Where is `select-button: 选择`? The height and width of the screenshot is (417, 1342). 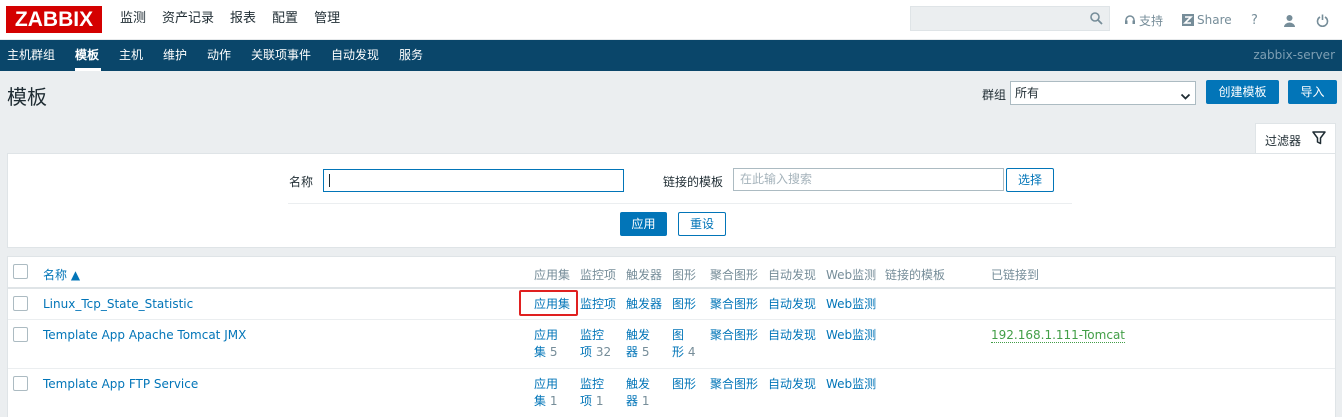 select-button: 选择 is located at coordinates (1030, 180).